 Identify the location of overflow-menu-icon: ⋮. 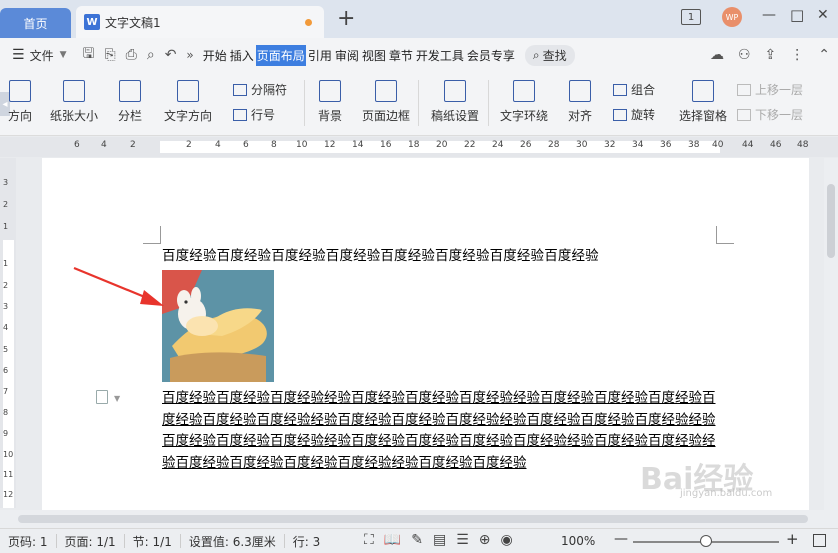
(797, 55).